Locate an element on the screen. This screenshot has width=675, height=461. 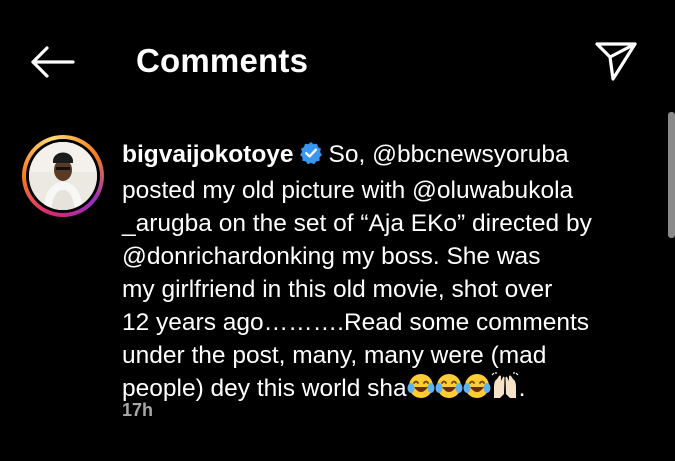
avatar is located at coordinates (63, 176).